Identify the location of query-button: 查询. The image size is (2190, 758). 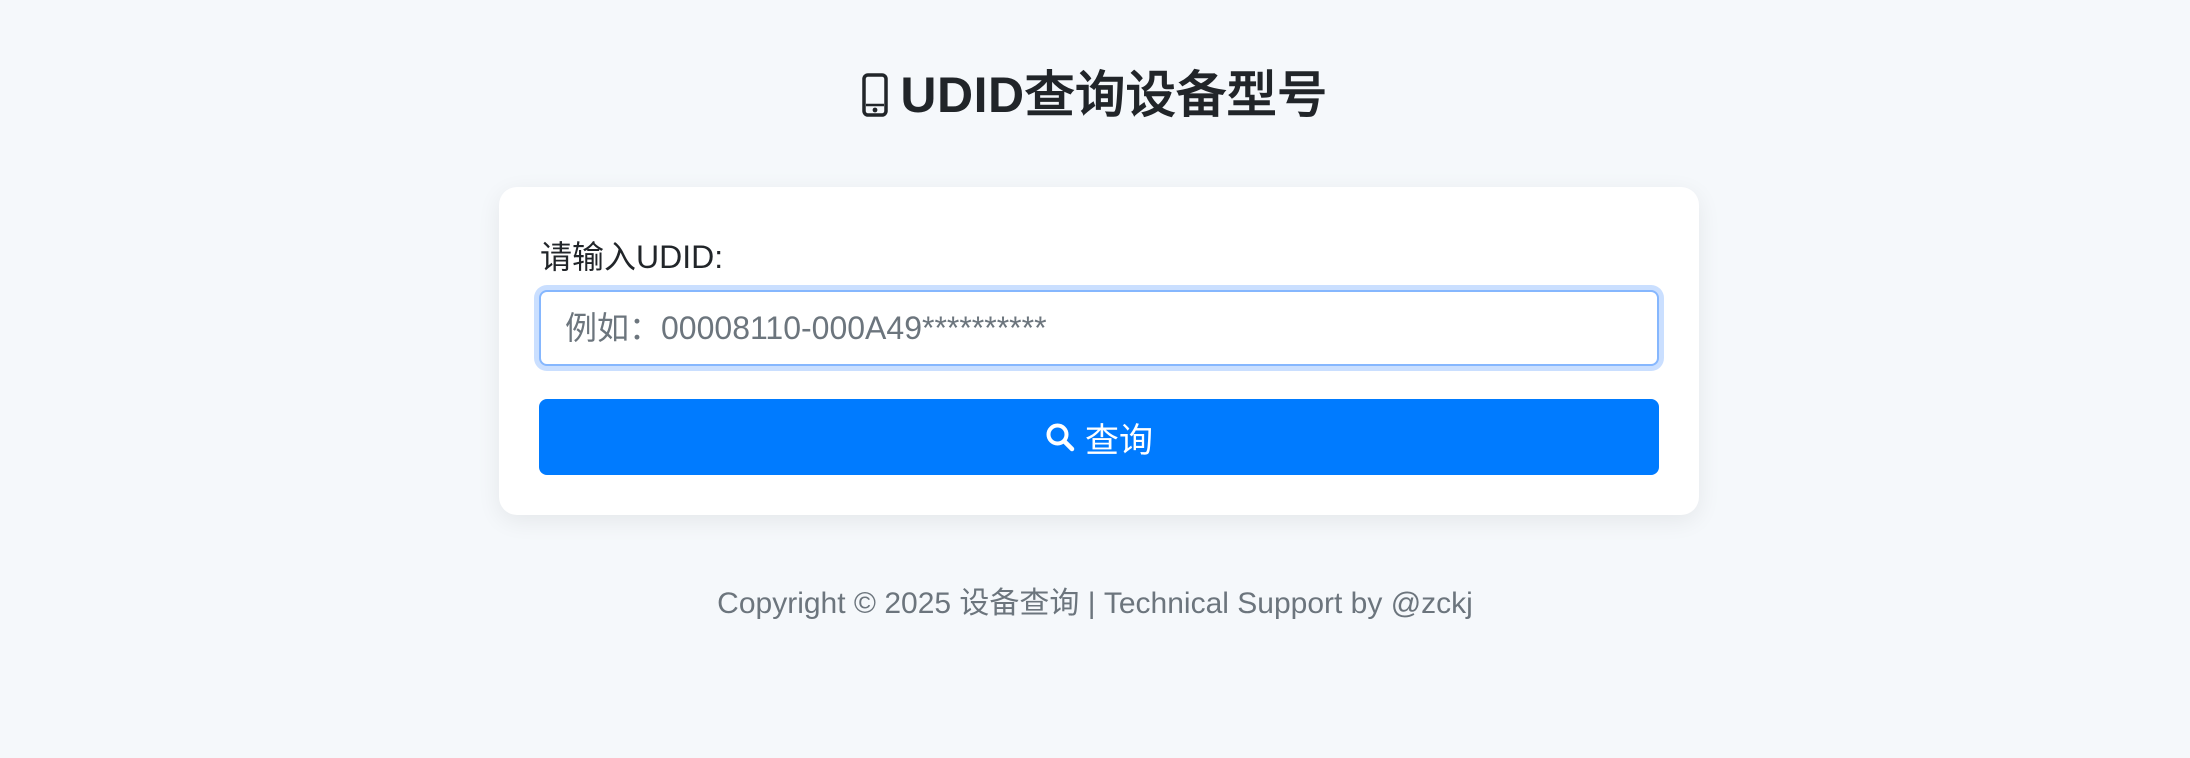
(1099, 437).